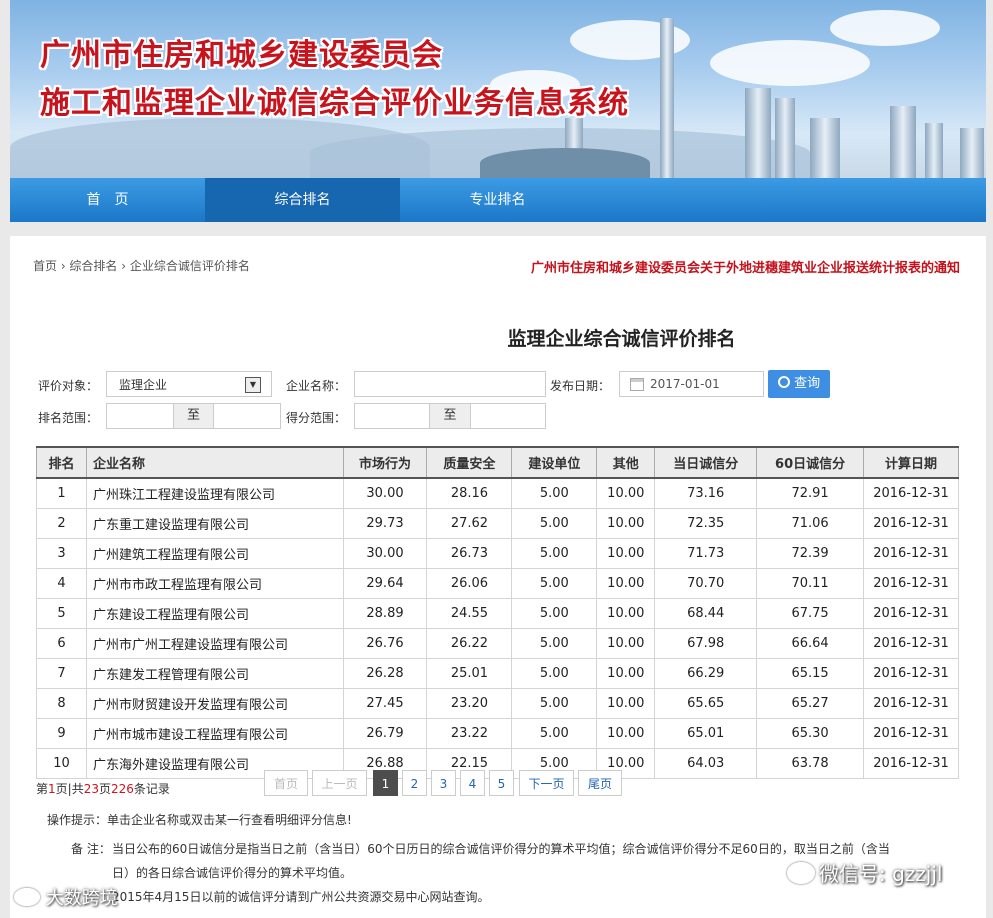 The image size is (993, 918). What do you see at coordinates (469, 733) in the screenshot?
I see `table-cell: 23.22` at bounding box center [469, 733].